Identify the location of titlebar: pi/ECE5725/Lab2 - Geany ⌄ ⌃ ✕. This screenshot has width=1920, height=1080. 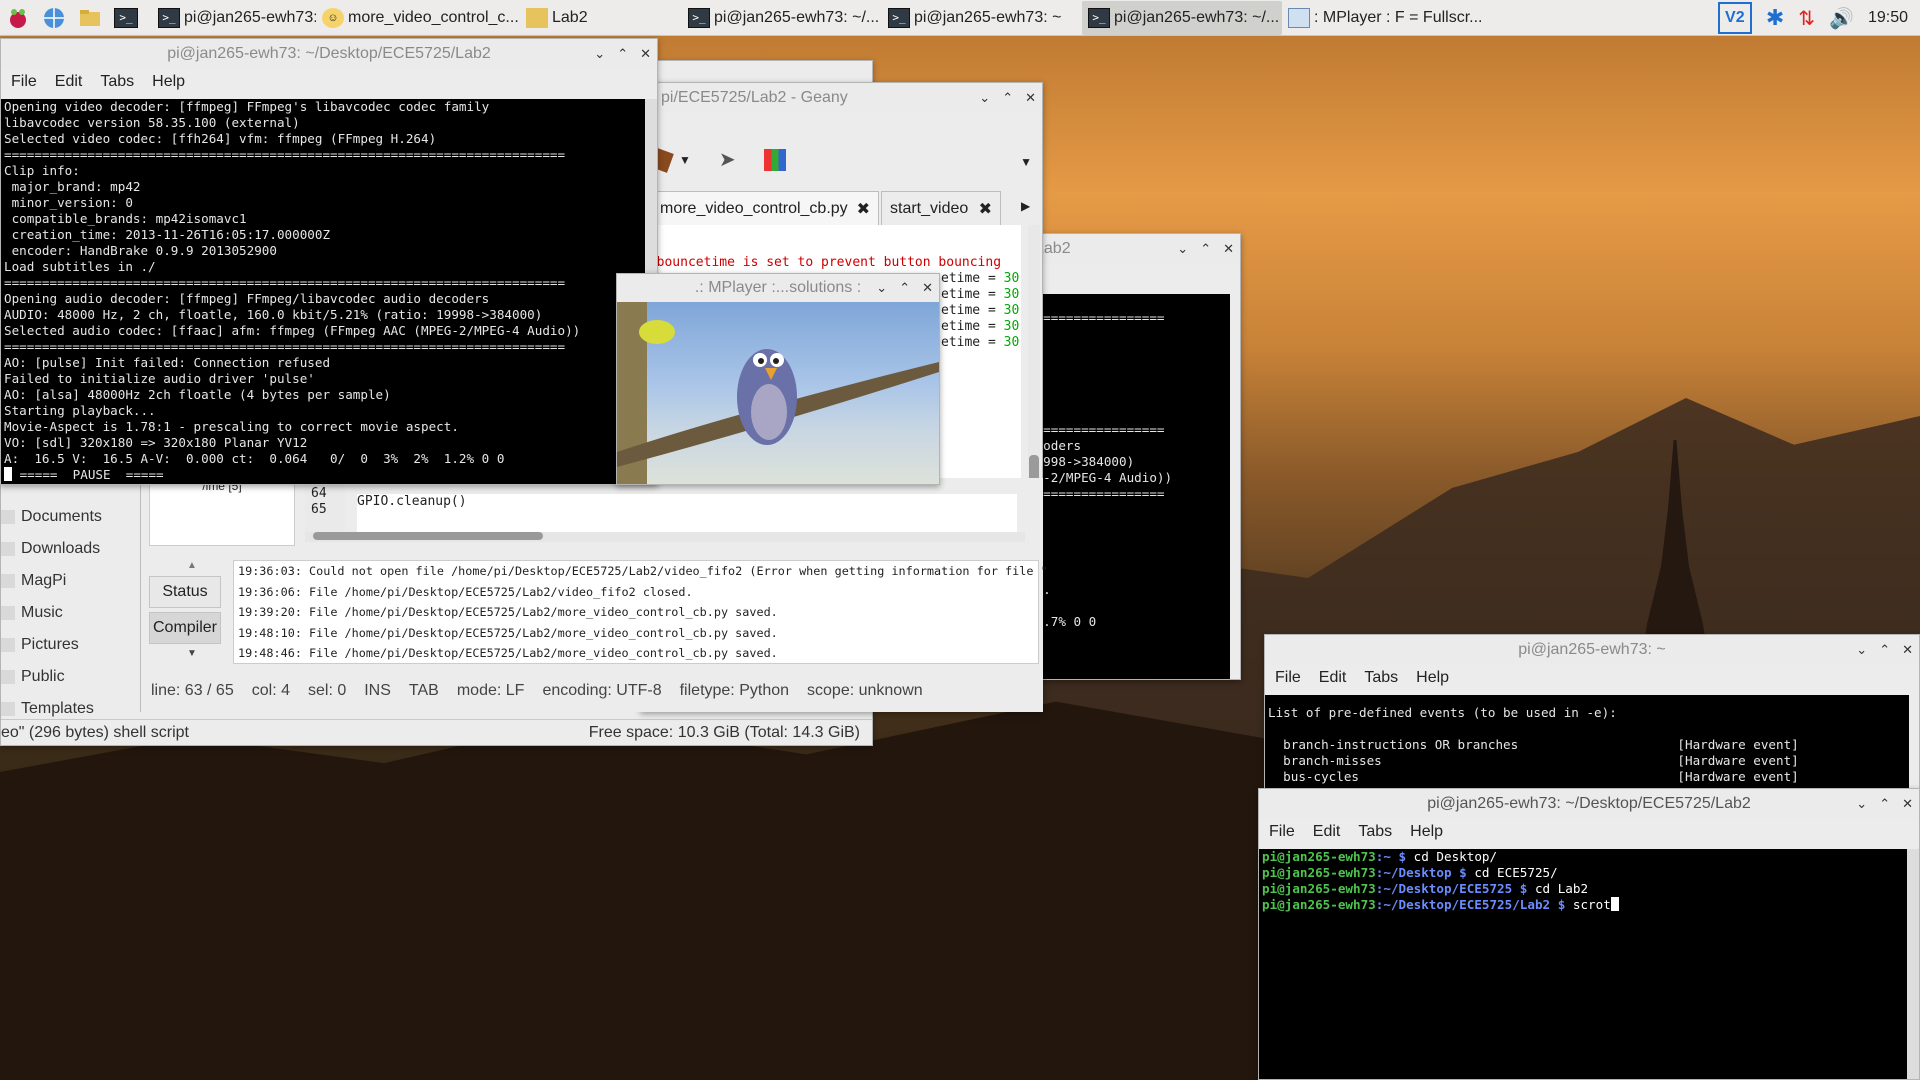
(841, 98).